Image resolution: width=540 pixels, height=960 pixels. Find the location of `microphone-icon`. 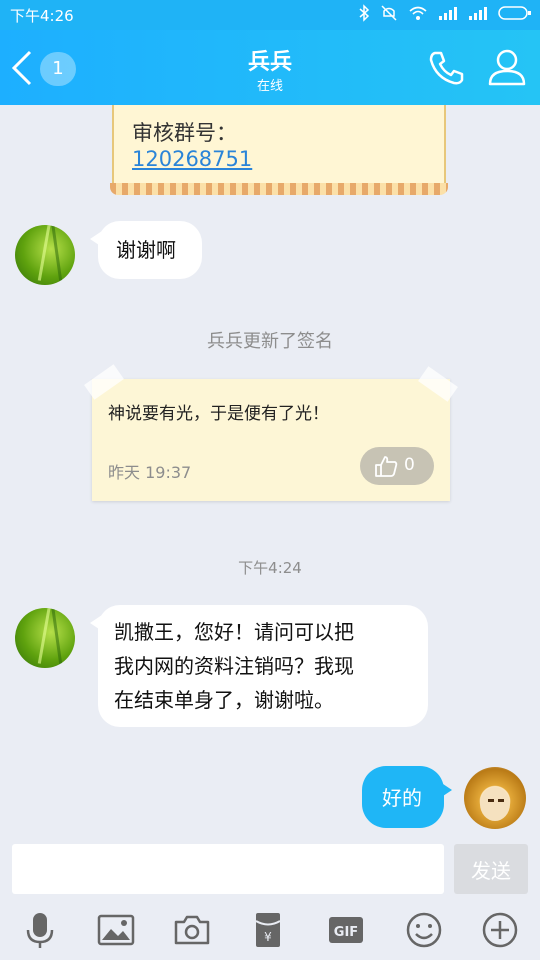

microphone-icon is located at coordinates (40, 930).